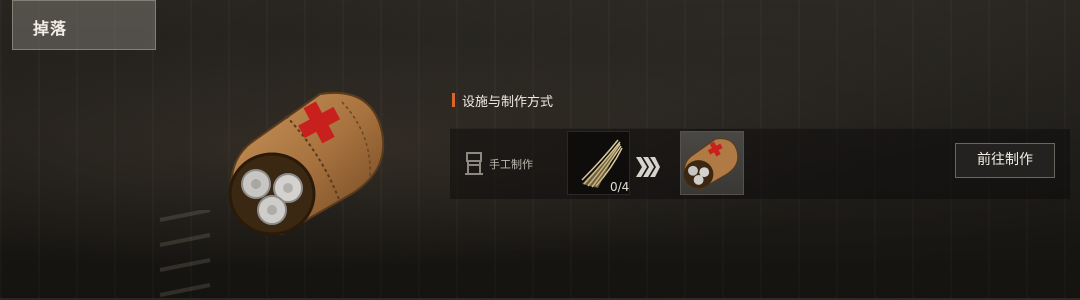 Image resolution: width=1080 pixels, height=300 pixels. What do you see at coordinates (511, 164) in the screenshot?
I see `station-label: 手工制作` at bounding box center [511, 164].